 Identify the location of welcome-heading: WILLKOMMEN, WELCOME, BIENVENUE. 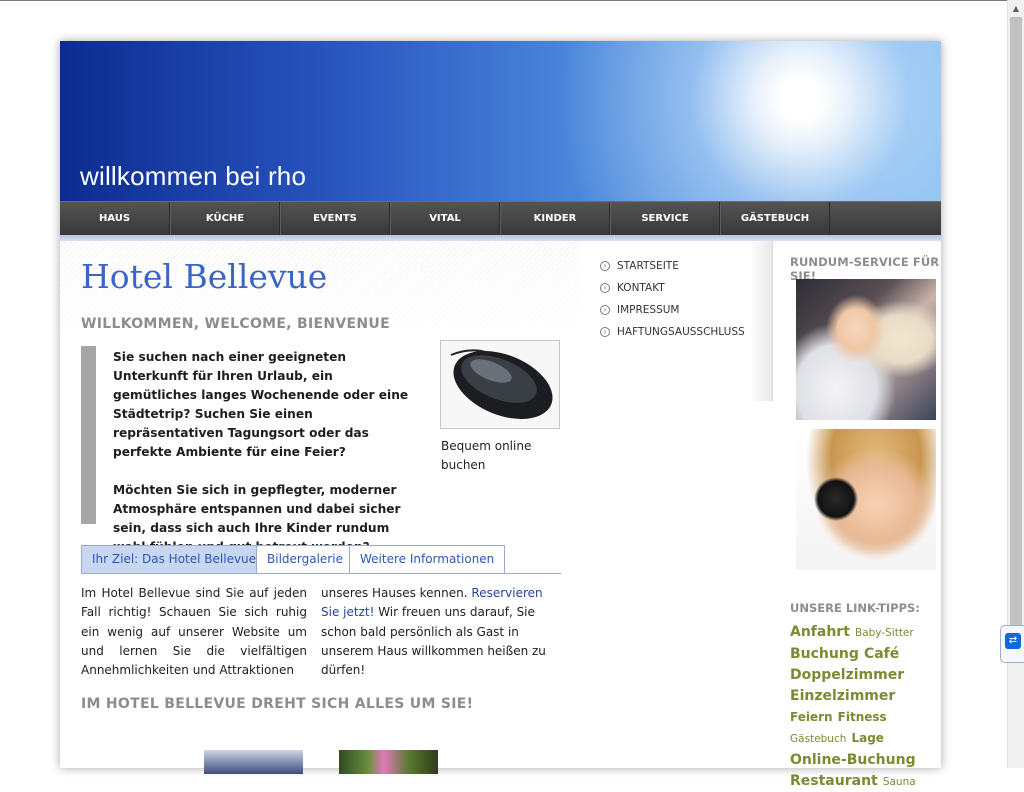
(235, 324).